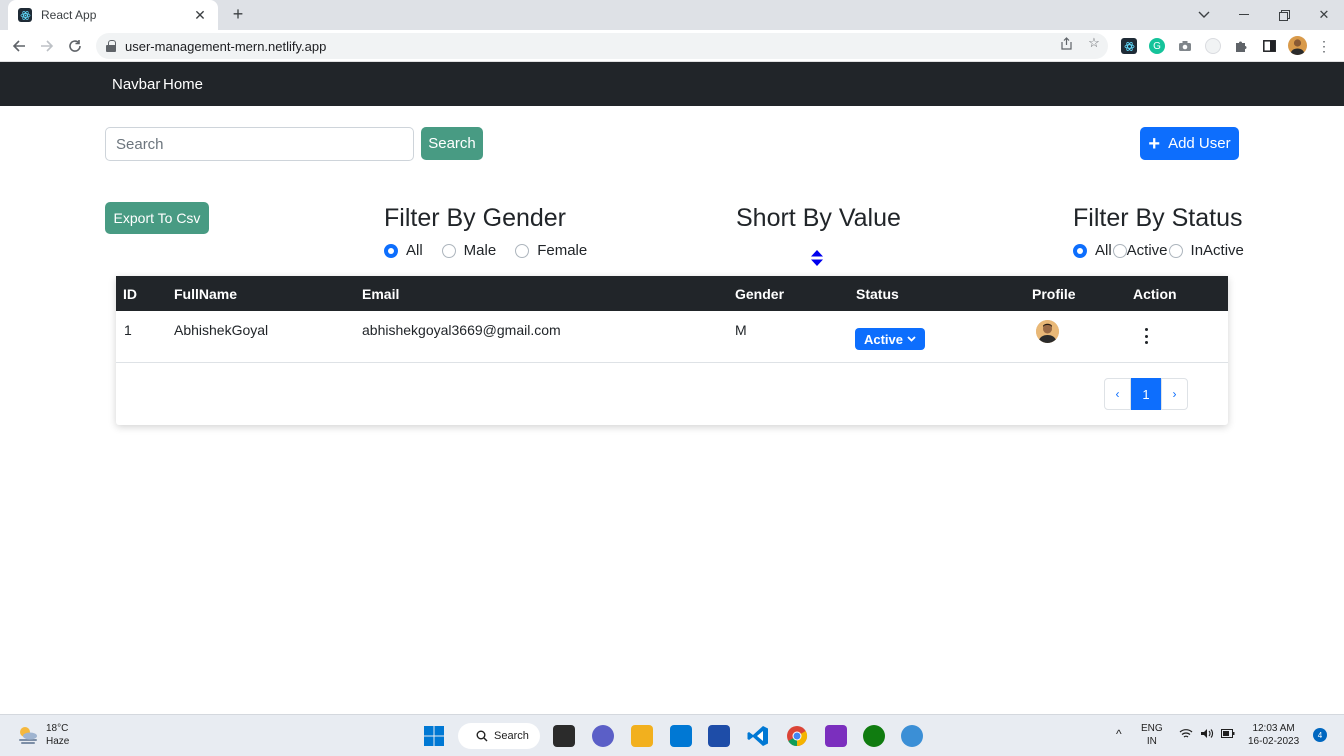  Describe the element at coordinates (1274, 741) in the screenshot. I see `clock-date: 16-02-2023` at that location.